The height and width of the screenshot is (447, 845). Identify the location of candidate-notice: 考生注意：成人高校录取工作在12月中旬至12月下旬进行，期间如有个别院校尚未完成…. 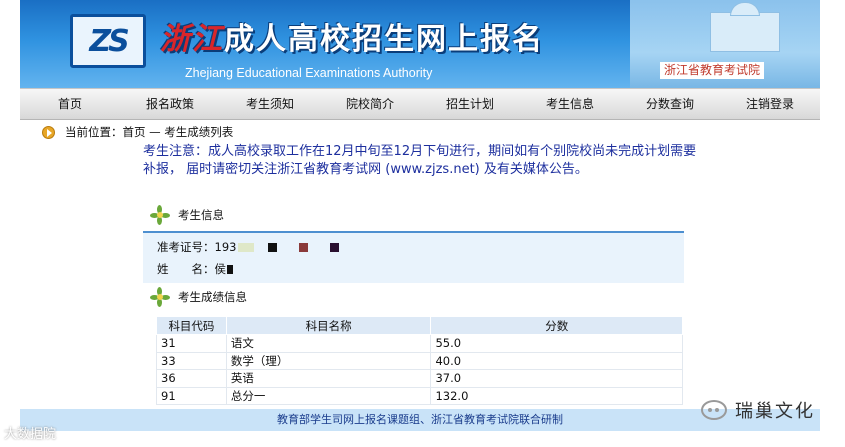
(420, 160).